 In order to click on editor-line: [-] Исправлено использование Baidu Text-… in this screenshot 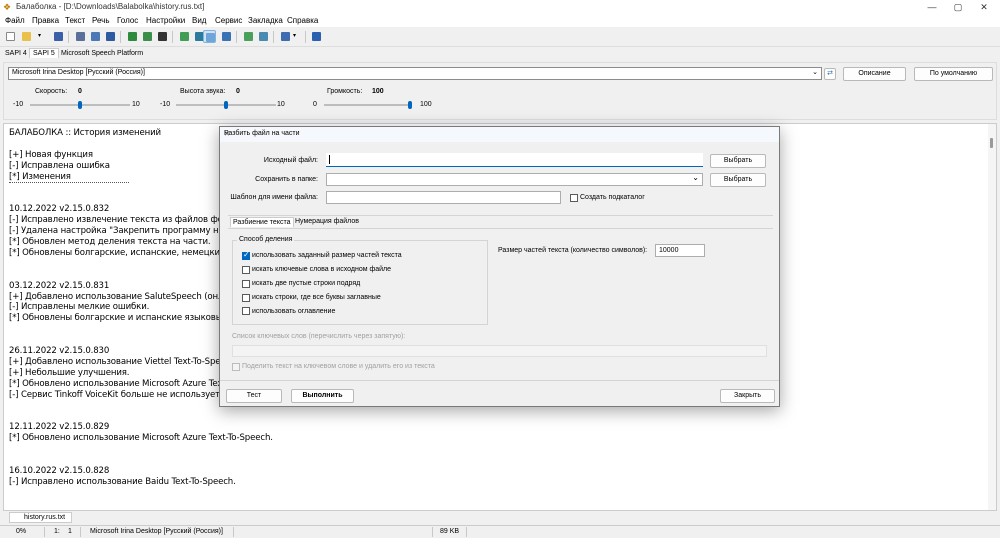, I will do `click(122, 481)`.